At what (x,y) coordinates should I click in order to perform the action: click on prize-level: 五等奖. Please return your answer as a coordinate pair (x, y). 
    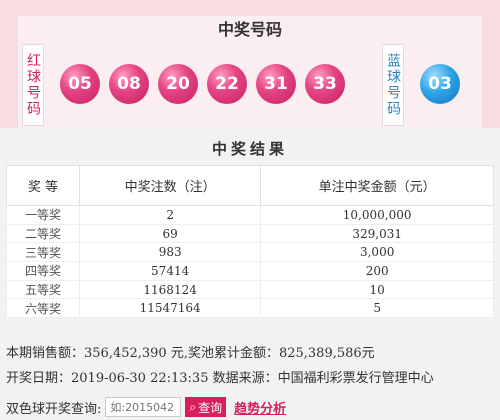
    Looking at the image, I should click on (43, 289).